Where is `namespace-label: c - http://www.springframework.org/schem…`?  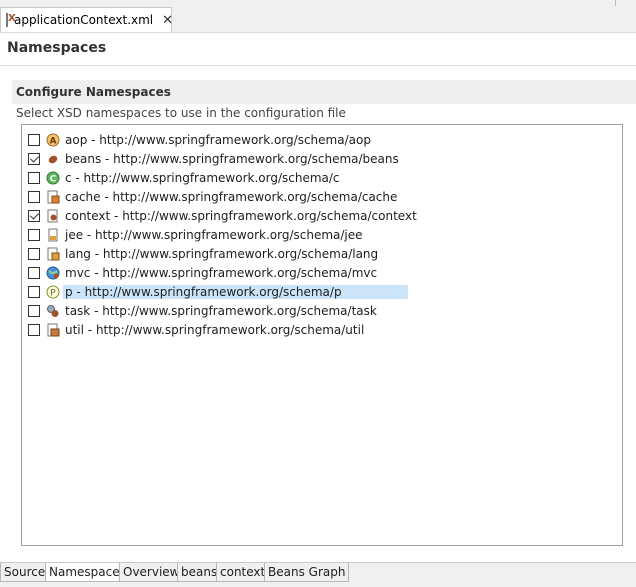
namespace-label: c - http://www.springframework.org/schem… is located at coordinates (202, 178).